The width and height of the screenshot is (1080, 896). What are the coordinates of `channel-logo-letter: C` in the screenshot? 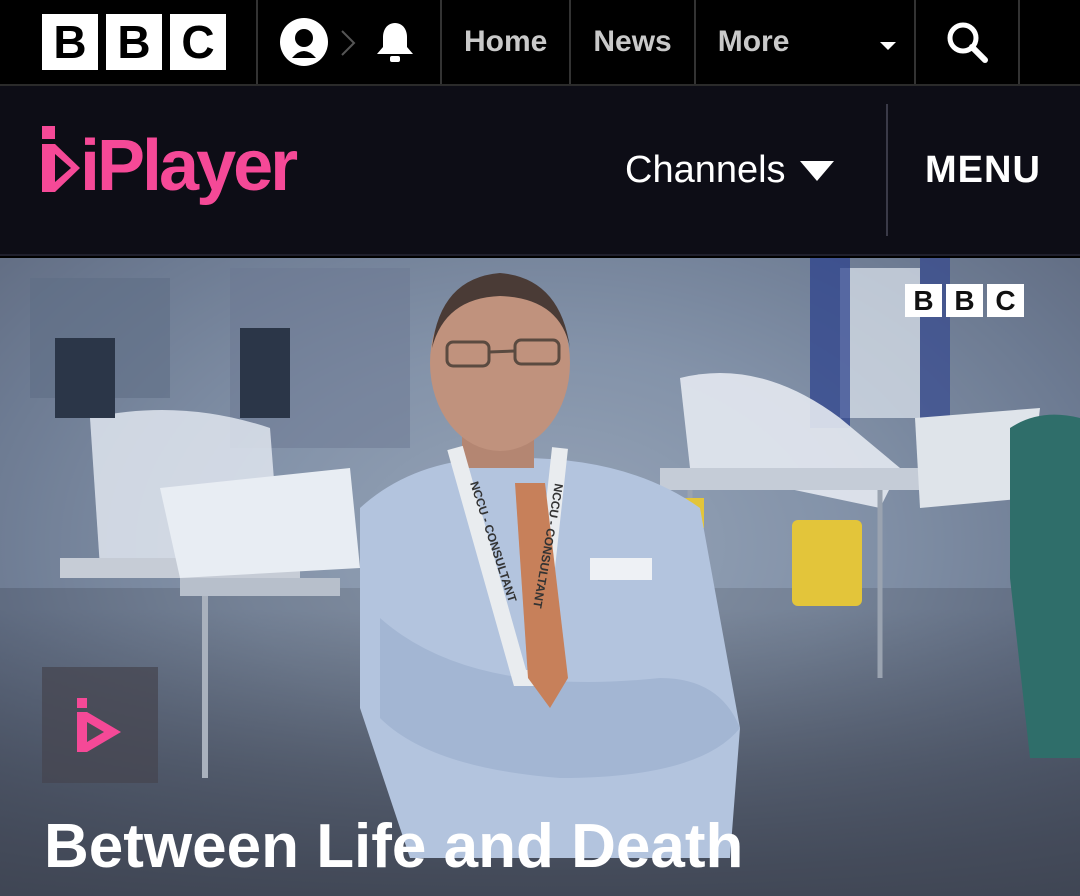 It's located at (1005, 300).